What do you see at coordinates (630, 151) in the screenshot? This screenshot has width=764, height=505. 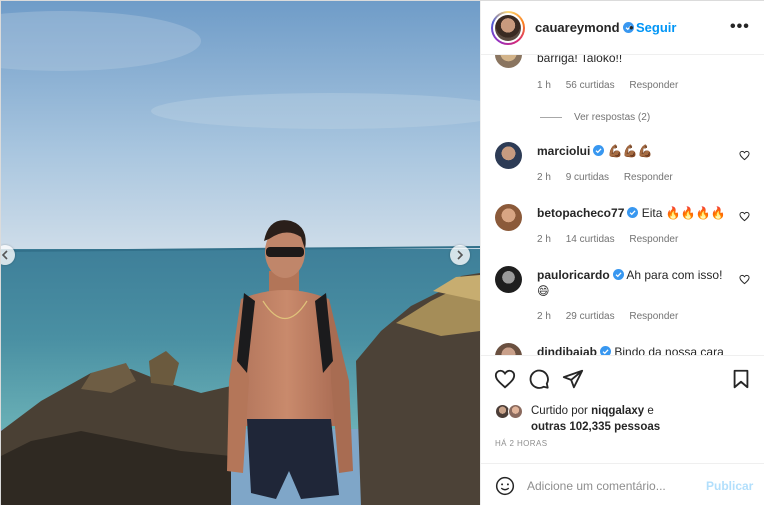 I see `comment-body: 💪🏾💪🏾💪🏾` at bounding box center [630, 151].